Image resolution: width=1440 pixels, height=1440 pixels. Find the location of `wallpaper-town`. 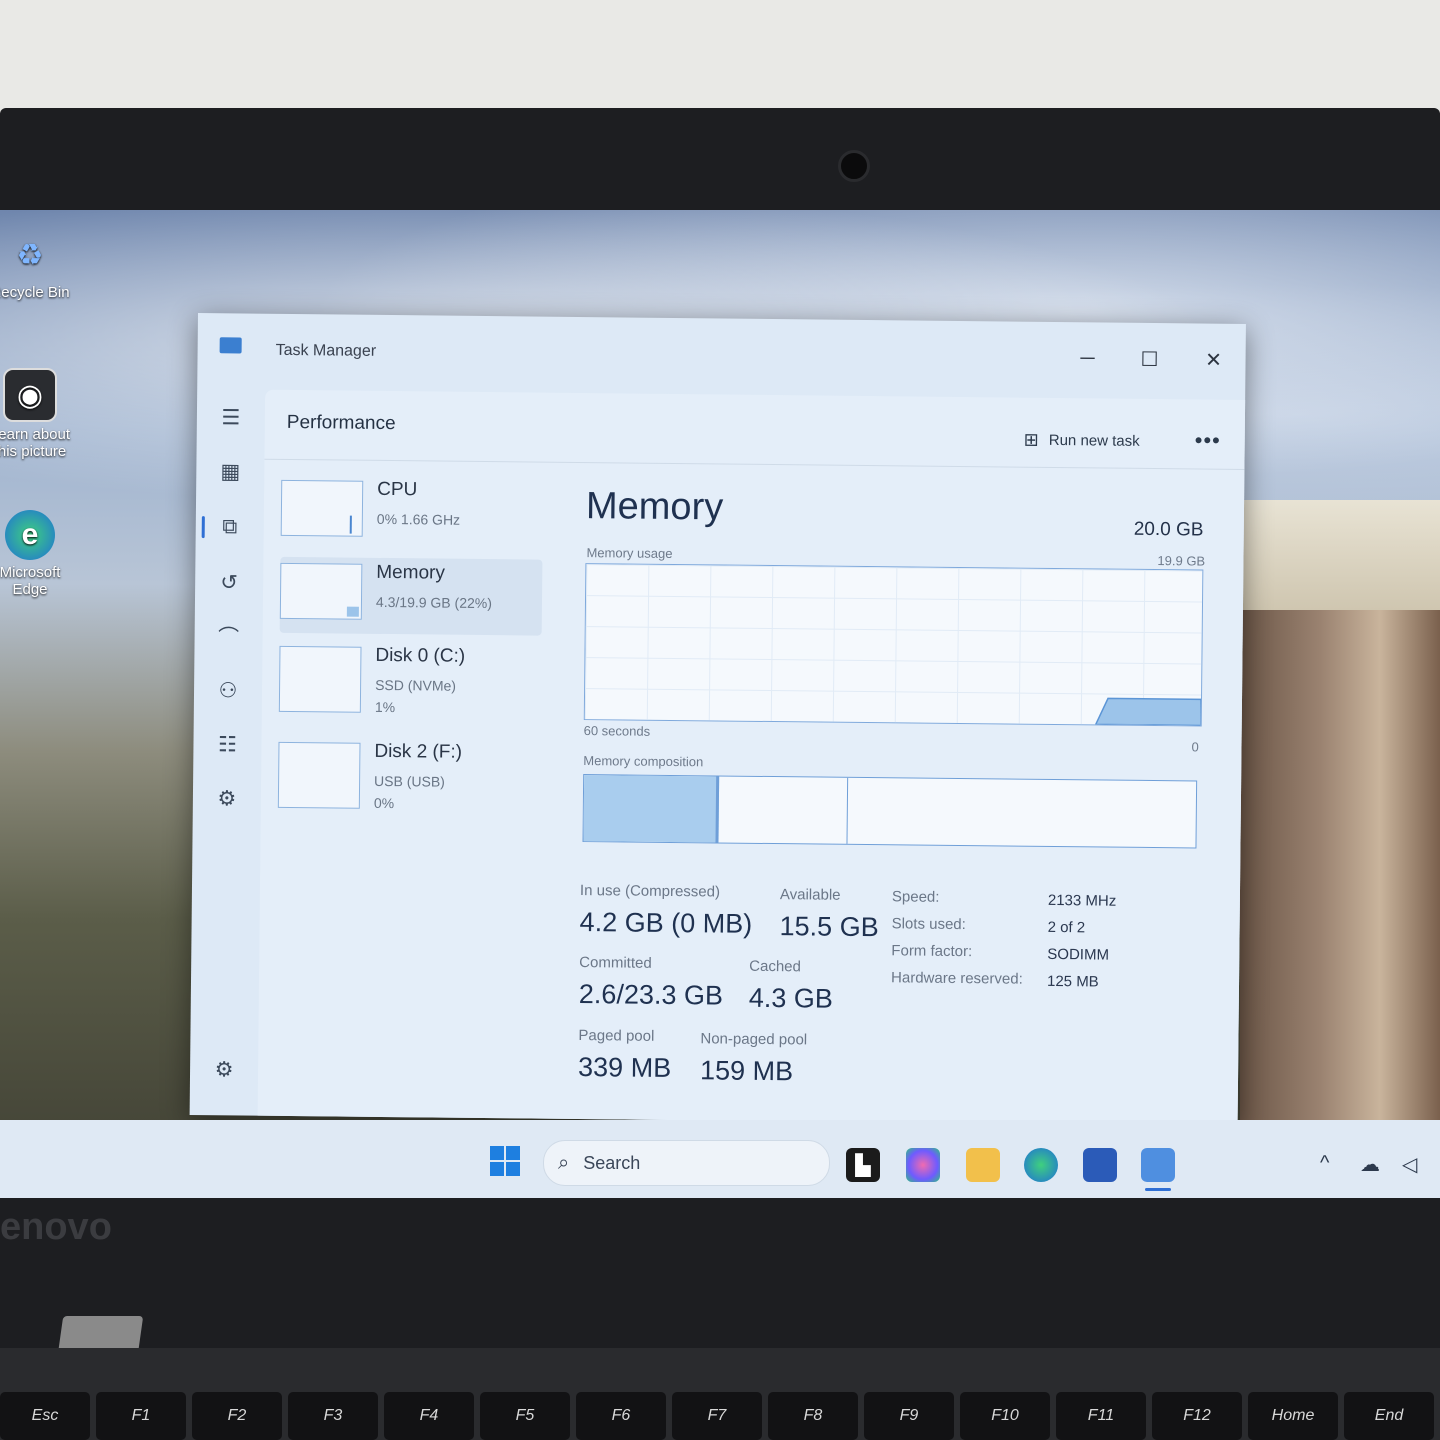

wallpaper-town is located at coordinates (1340, 555).